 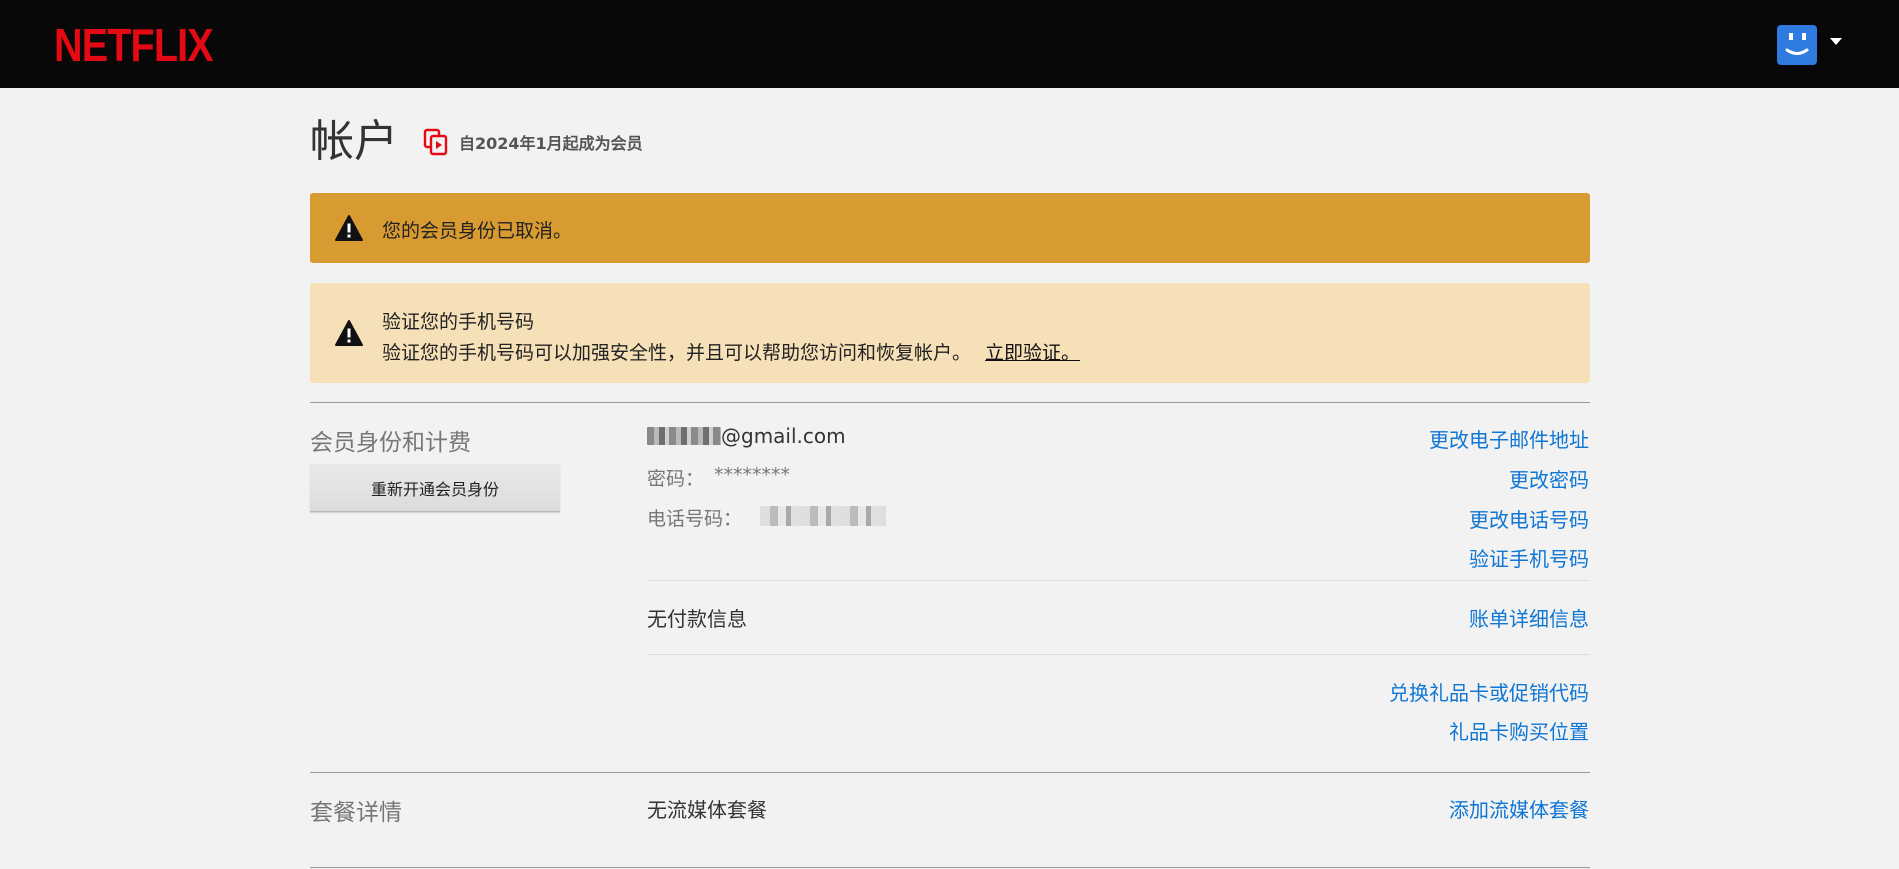 What do you see at coordinates (684, 436) in the screenshot?
I see `redacted-email-prefix` at bounding box center [684, 436].